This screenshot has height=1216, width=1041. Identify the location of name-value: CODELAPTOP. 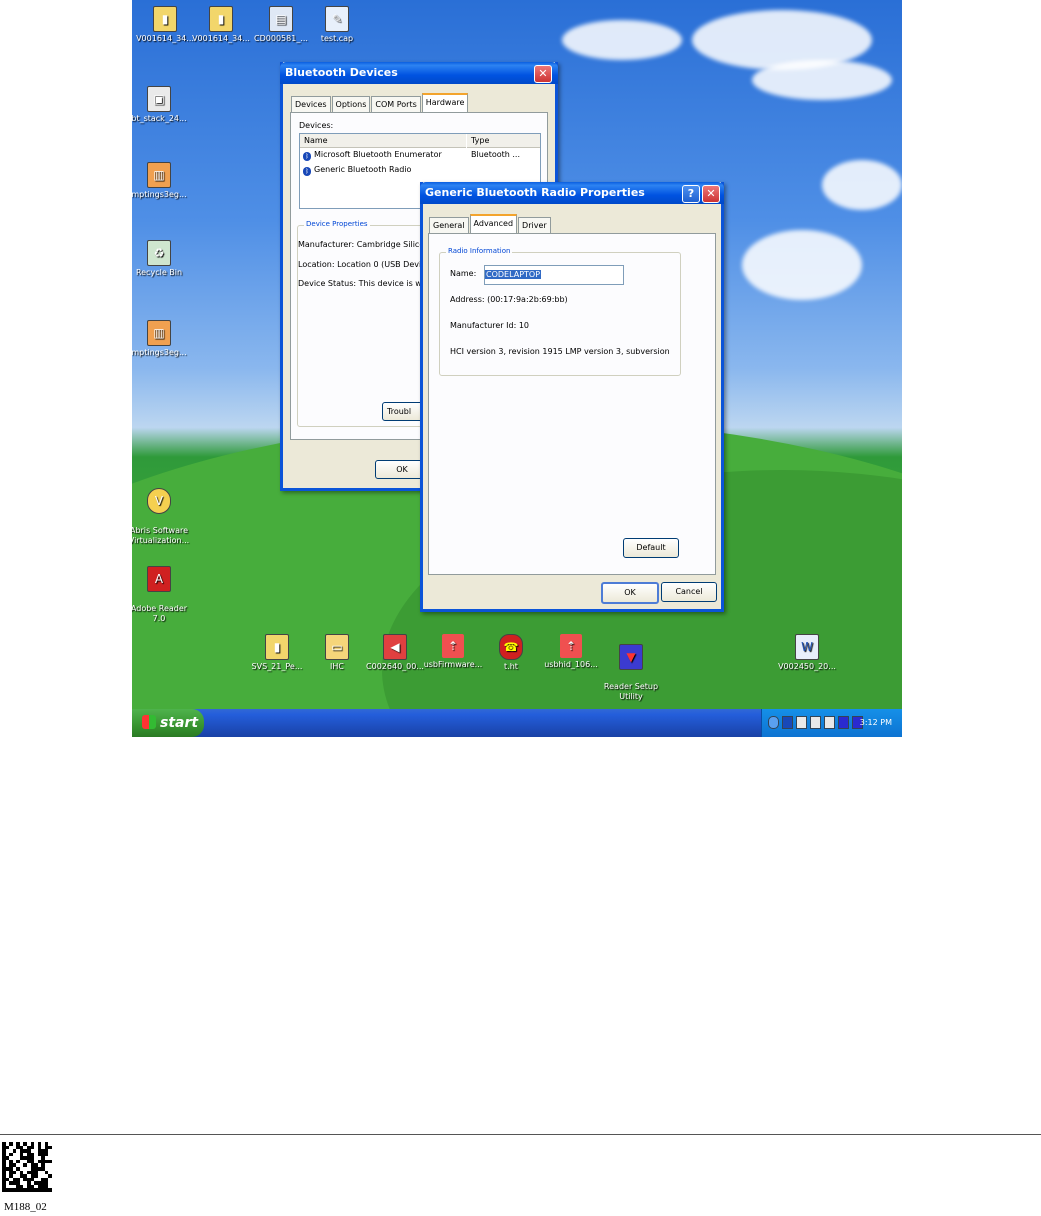
(513, 274).